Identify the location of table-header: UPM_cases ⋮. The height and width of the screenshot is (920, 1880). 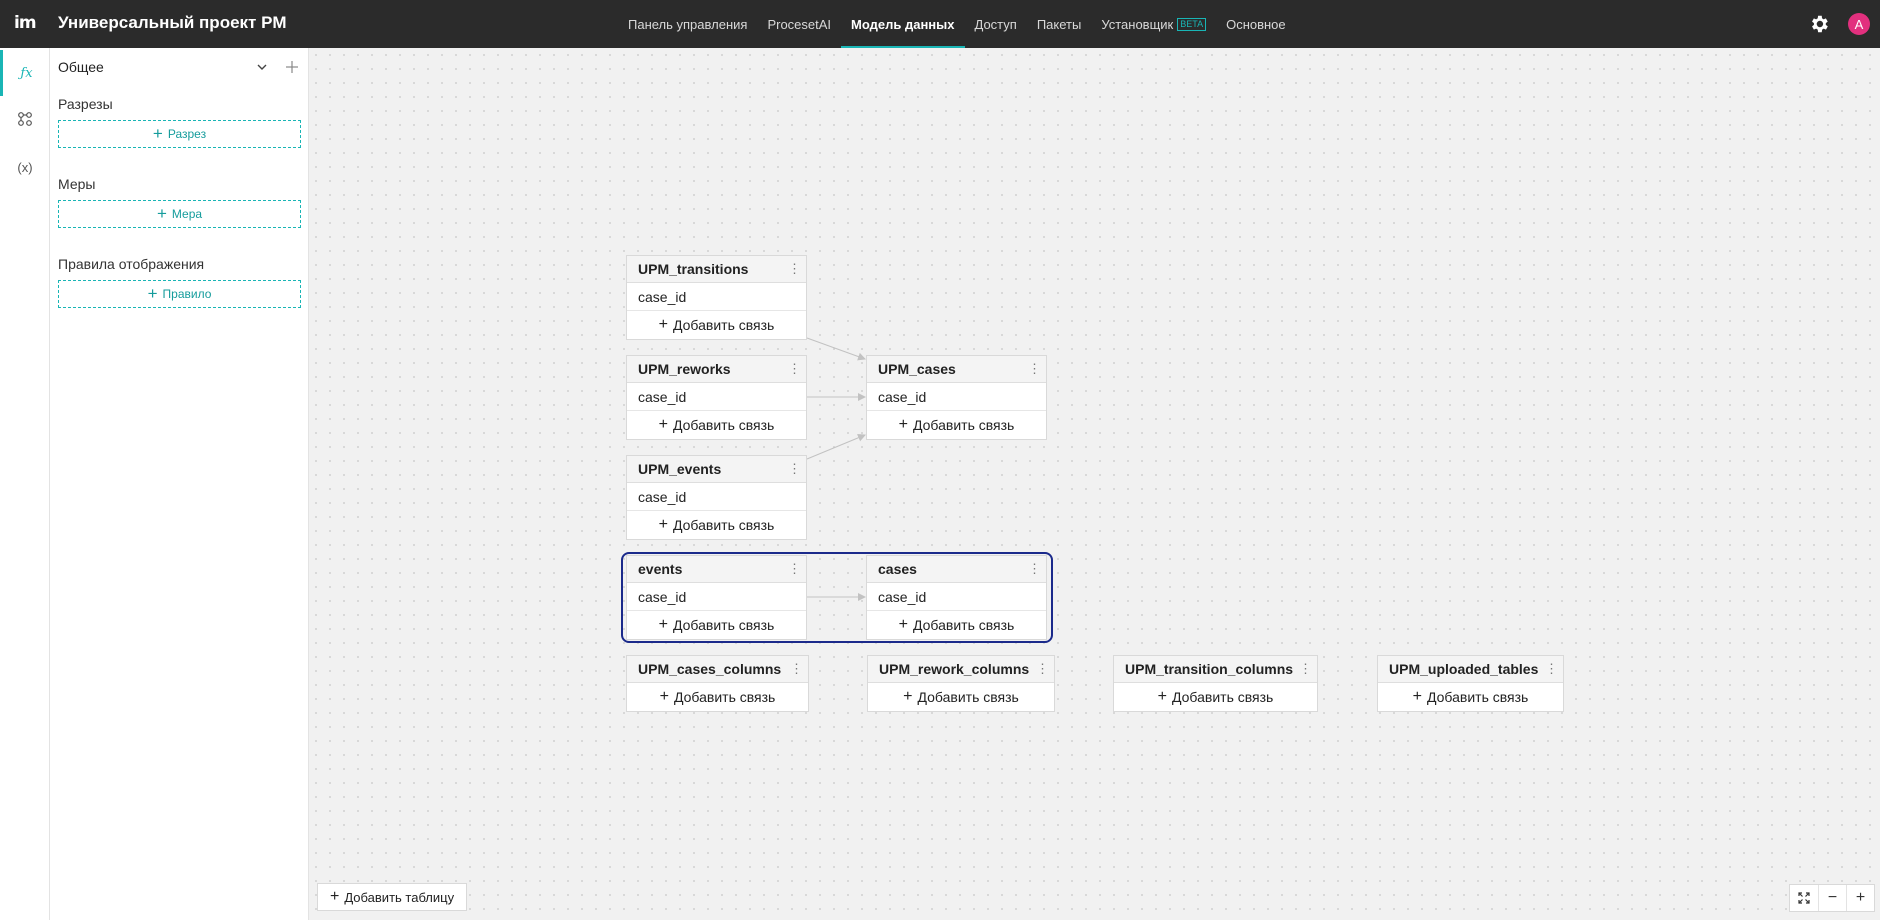
(956, 369).